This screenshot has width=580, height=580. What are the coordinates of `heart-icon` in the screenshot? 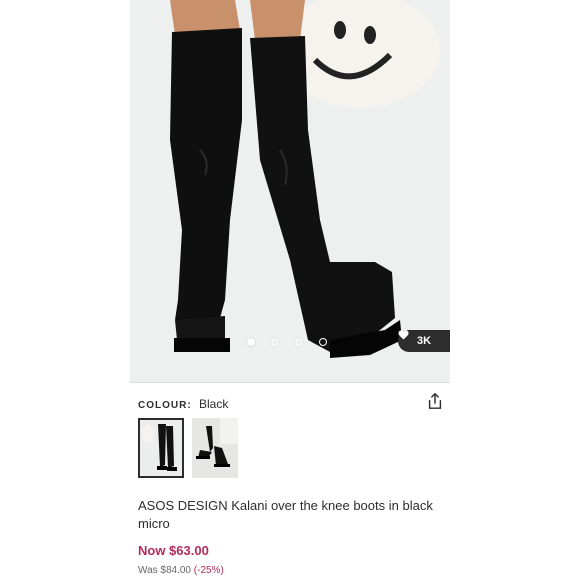 It's located at (403, 335).